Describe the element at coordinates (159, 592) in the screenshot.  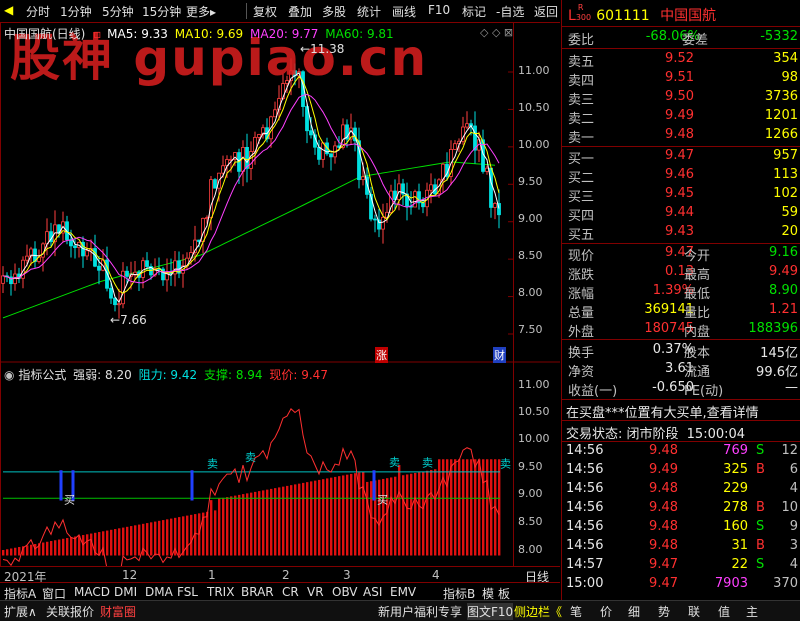
I see `tab-dma: DMA` at that location.